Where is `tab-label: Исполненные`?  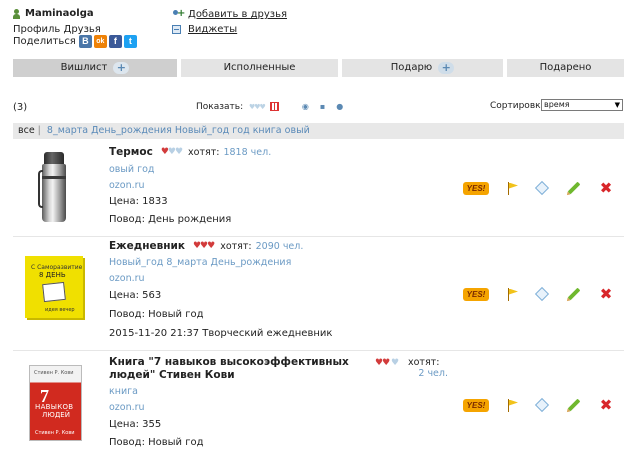 tab-label: Исполненные is located at coordinates (259, 67).